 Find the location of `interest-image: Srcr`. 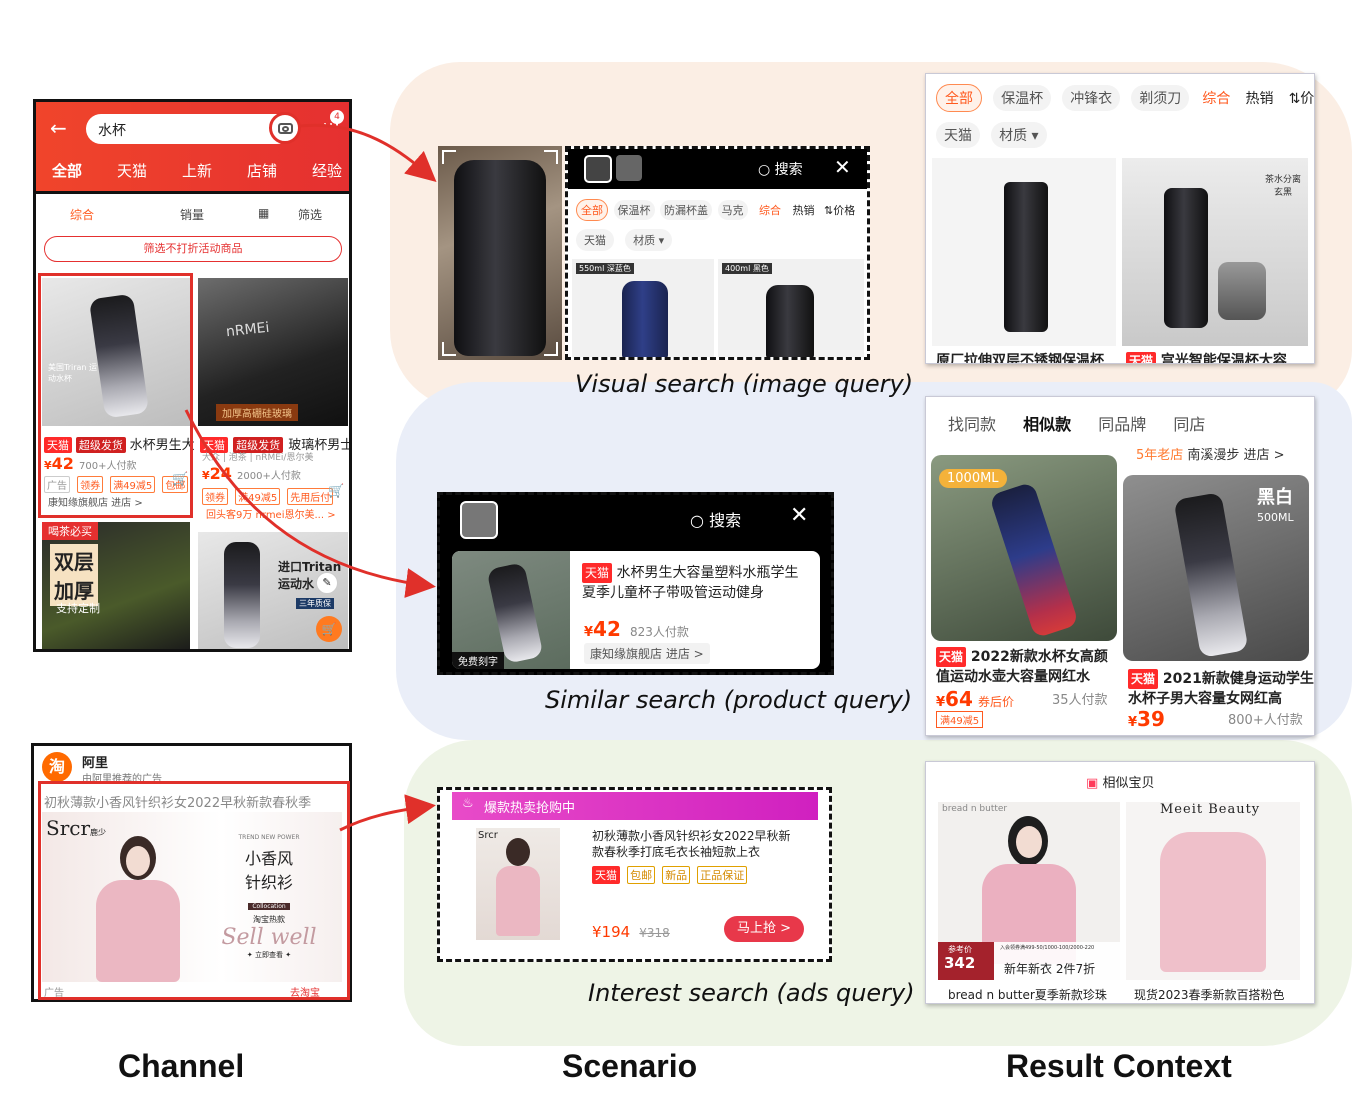

interest-image: Srcr is located at coordinates (518, 884).